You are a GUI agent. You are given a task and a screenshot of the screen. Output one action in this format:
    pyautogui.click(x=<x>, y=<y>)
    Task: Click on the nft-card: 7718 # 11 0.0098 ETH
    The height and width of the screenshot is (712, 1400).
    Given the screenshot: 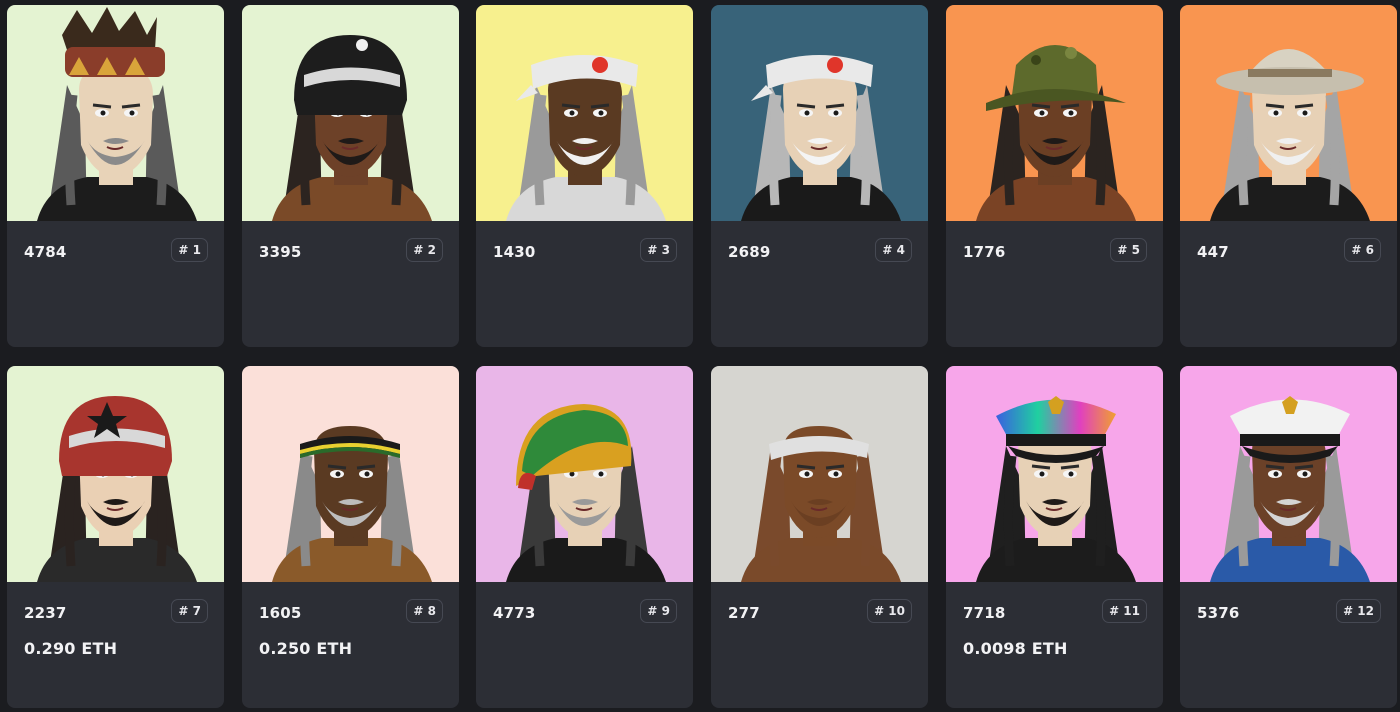 What is the action you would take?
    pyautogui.click(x=1054, y=537)
    